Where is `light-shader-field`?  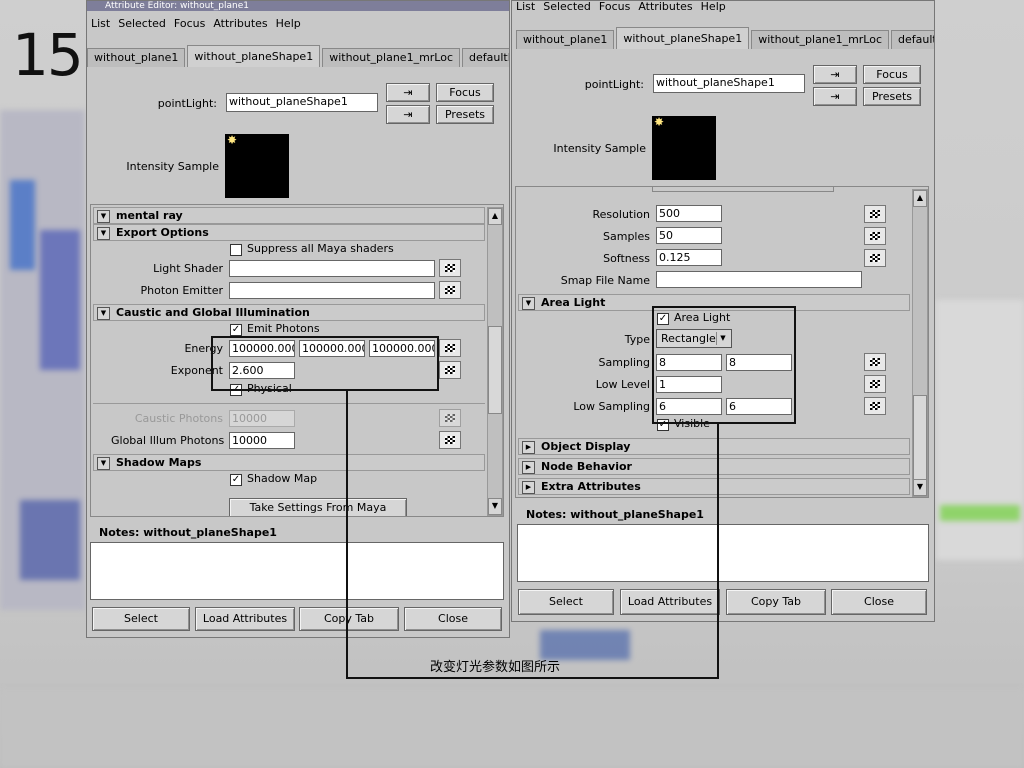 light-shader-field is located at coordinates (332, 268).